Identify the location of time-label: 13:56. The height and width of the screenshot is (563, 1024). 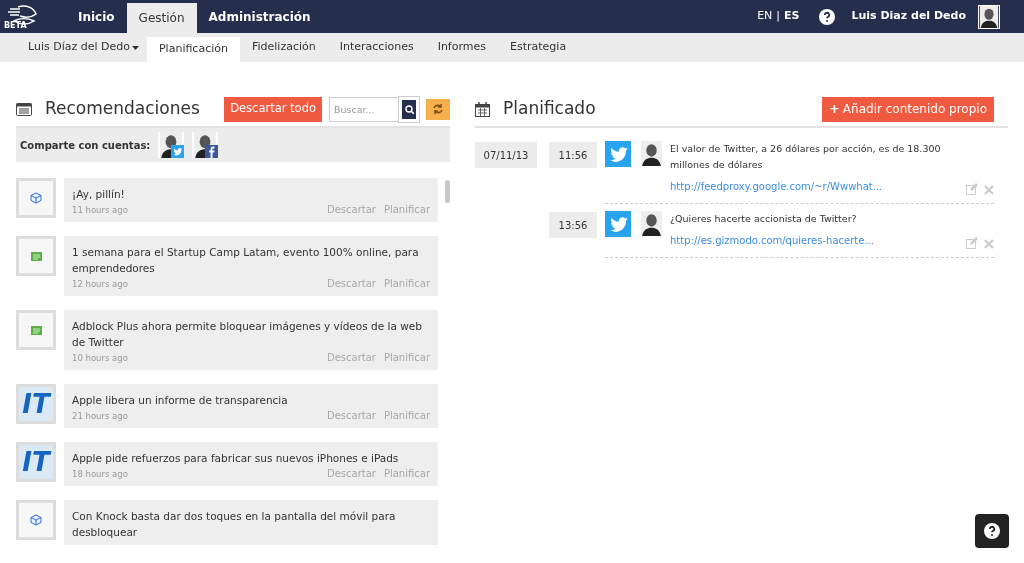
(573, 225).